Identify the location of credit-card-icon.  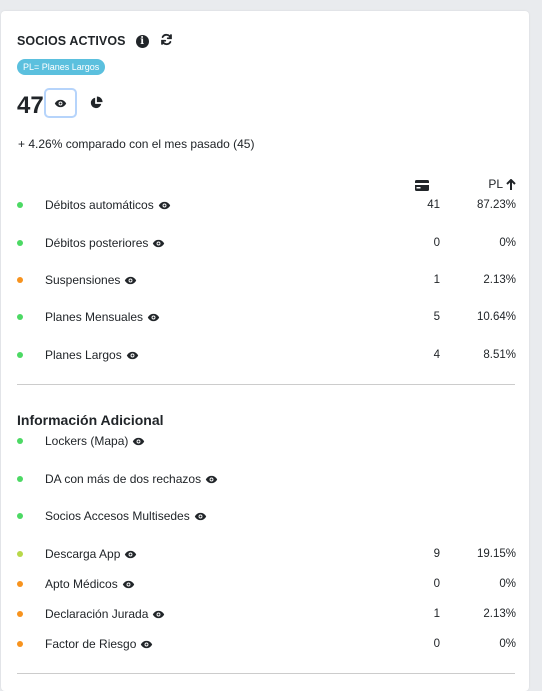
(422, 187).